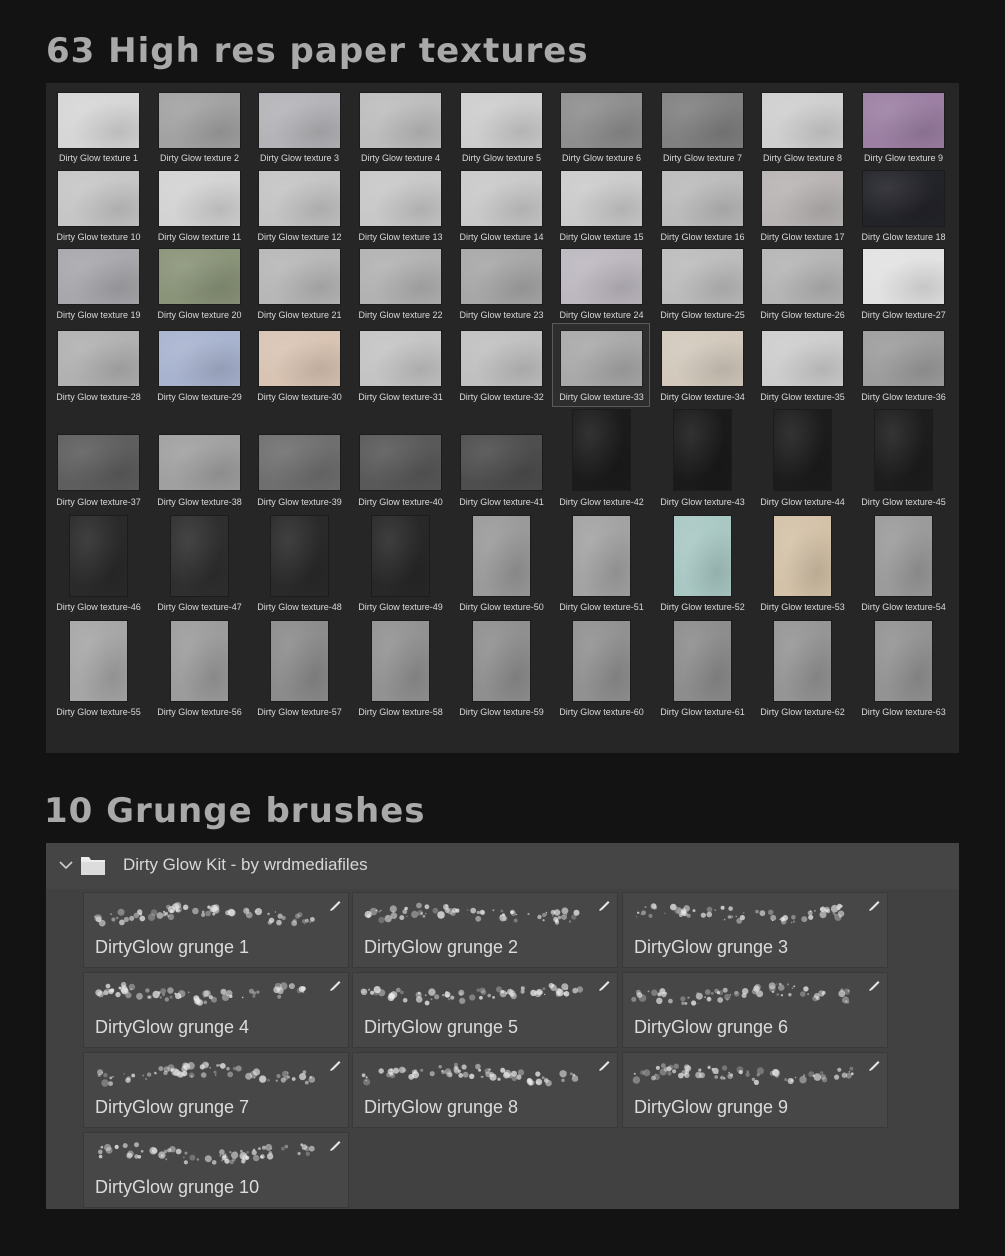 This screenshot has height=1256, width=1005. I want to click on brush-group-header: Dirty Glow Kit - by wrdmediafiles, so click(502, 866).